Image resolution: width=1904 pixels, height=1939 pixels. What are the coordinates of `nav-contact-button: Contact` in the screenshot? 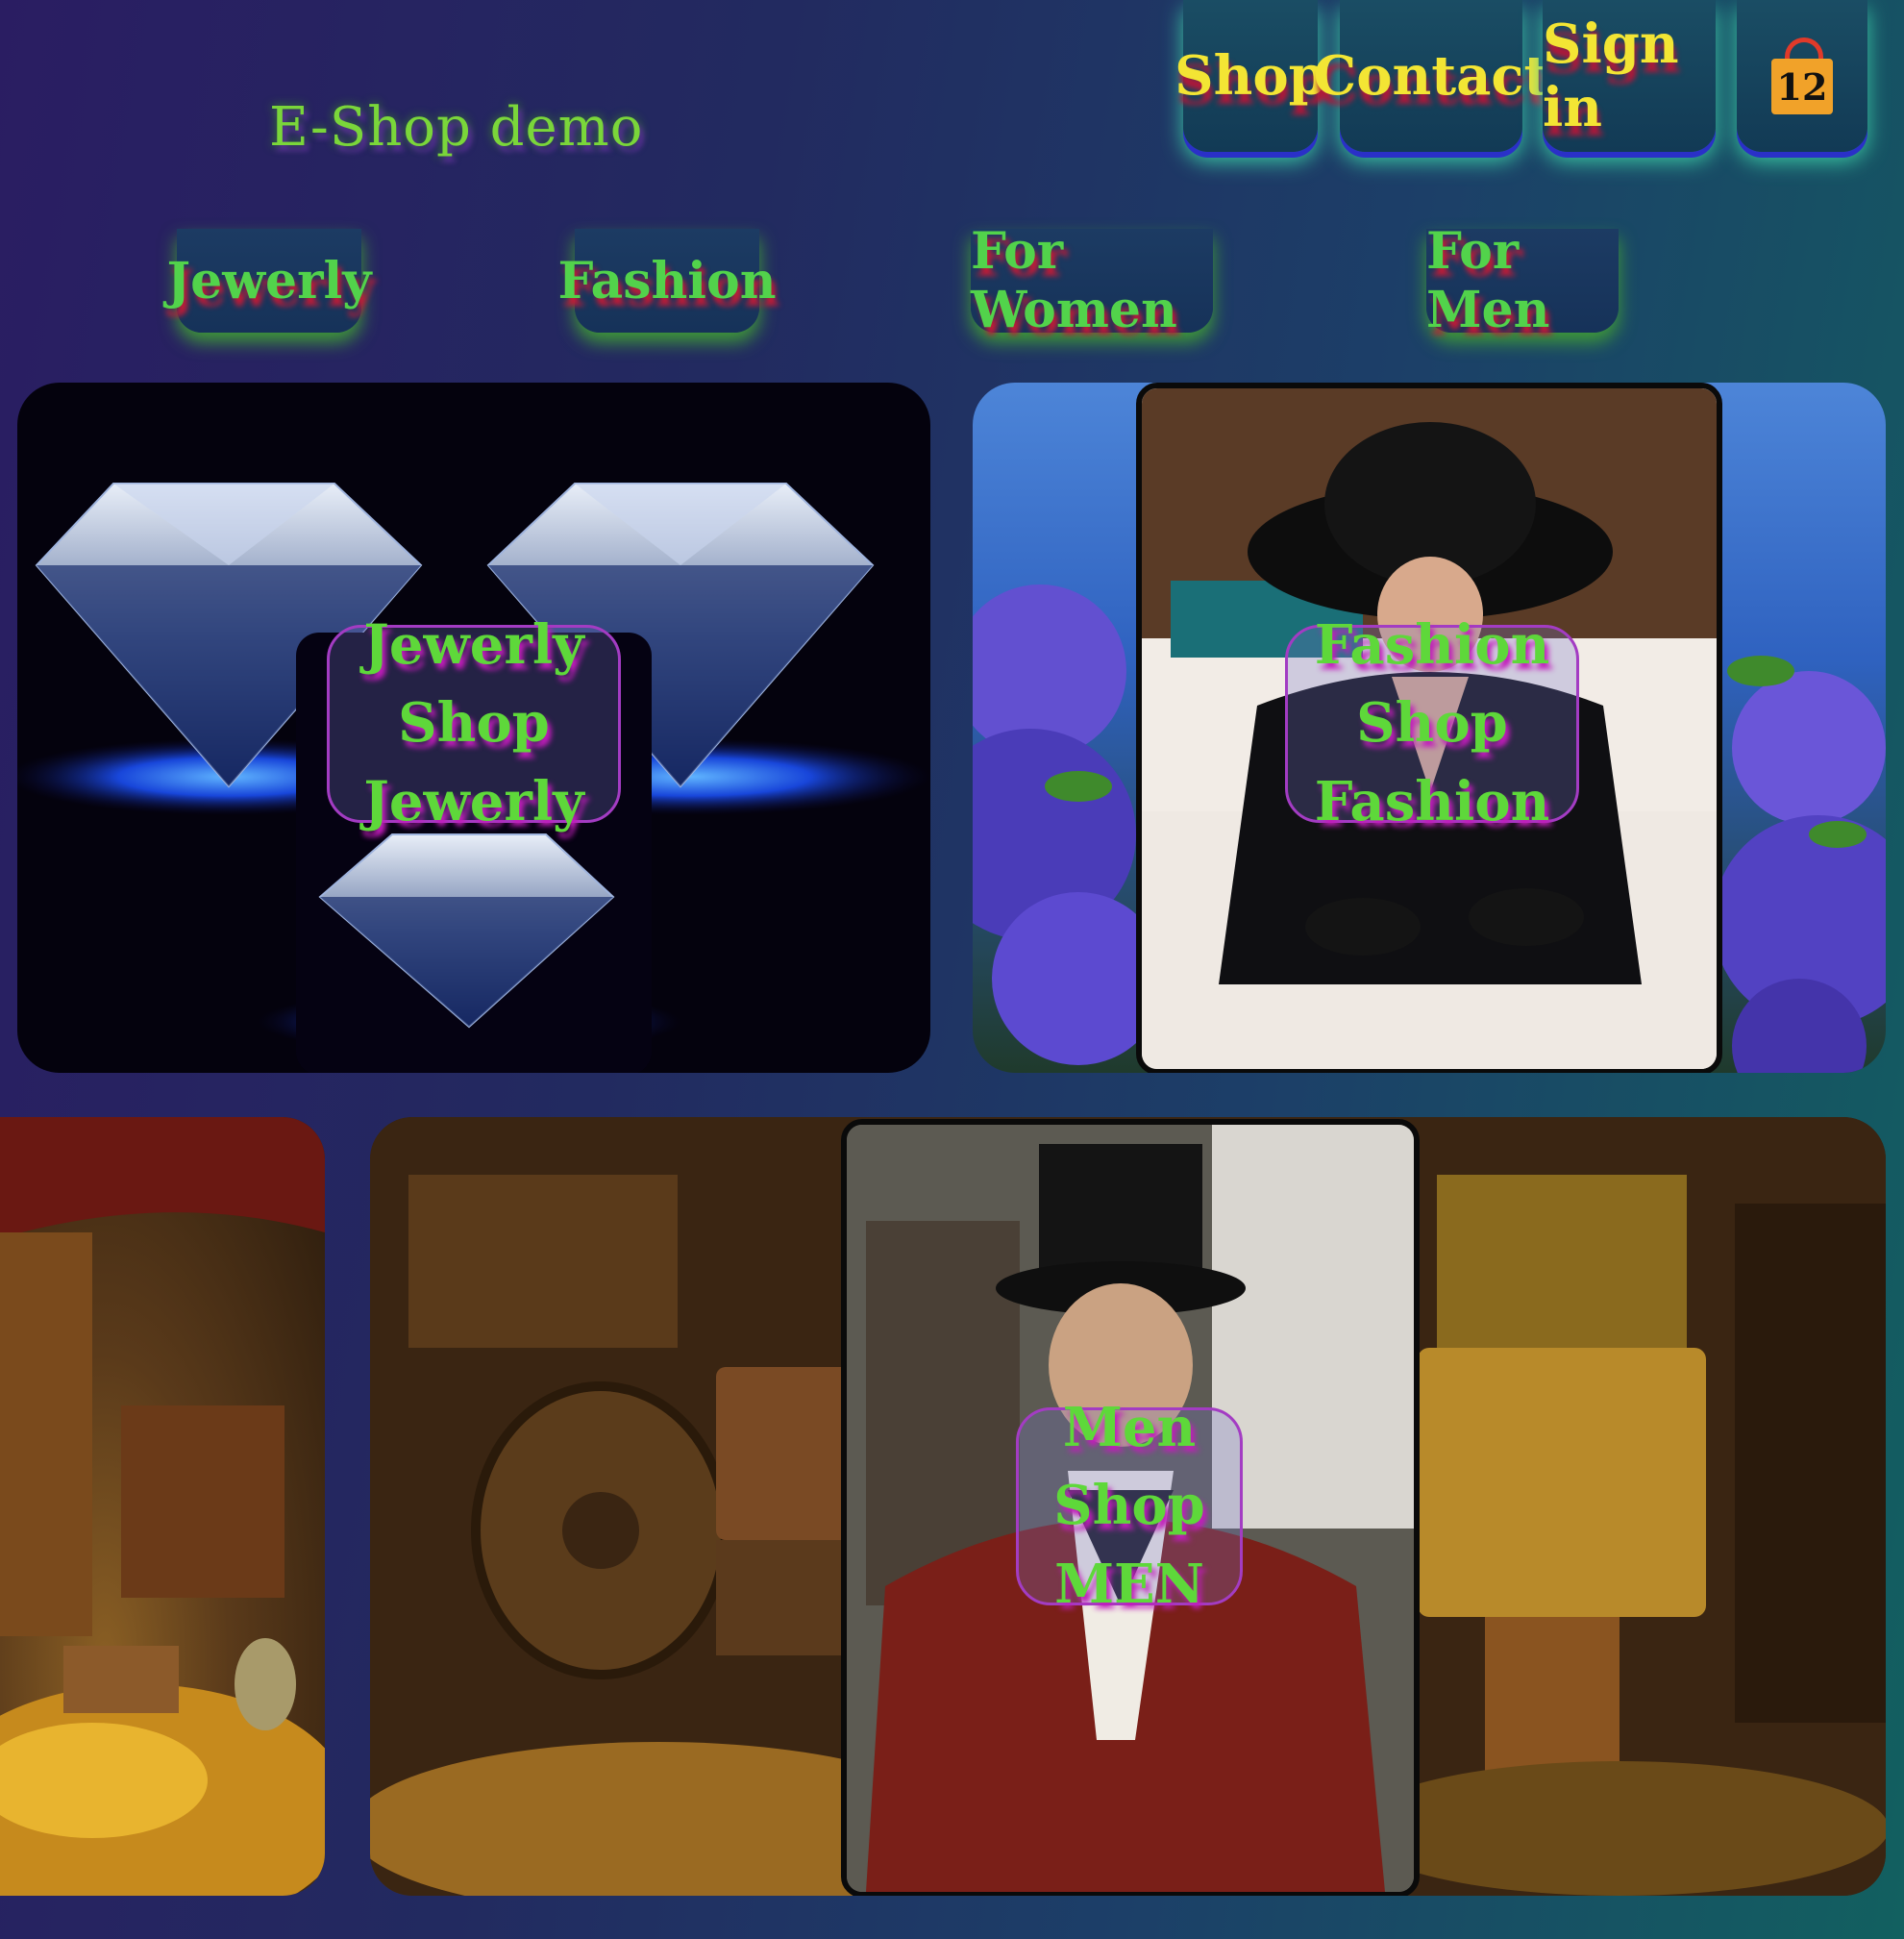 It's located at (1431, 76).